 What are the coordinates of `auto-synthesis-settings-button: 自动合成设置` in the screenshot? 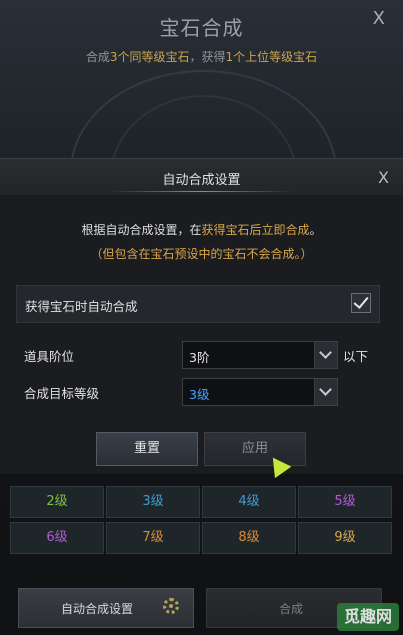 It's located at (106, 608).